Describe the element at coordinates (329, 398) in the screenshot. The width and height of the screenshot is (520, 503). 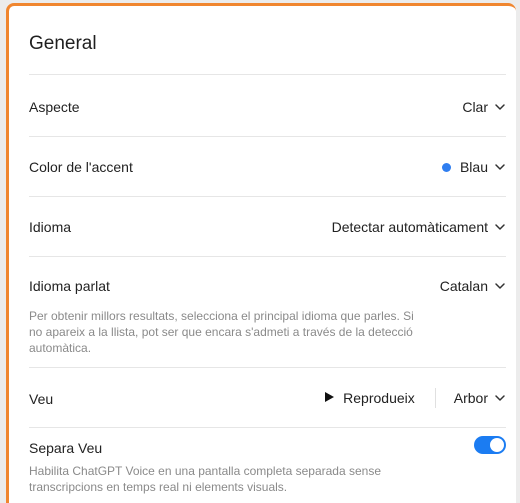
I see `play-icon` at that location.